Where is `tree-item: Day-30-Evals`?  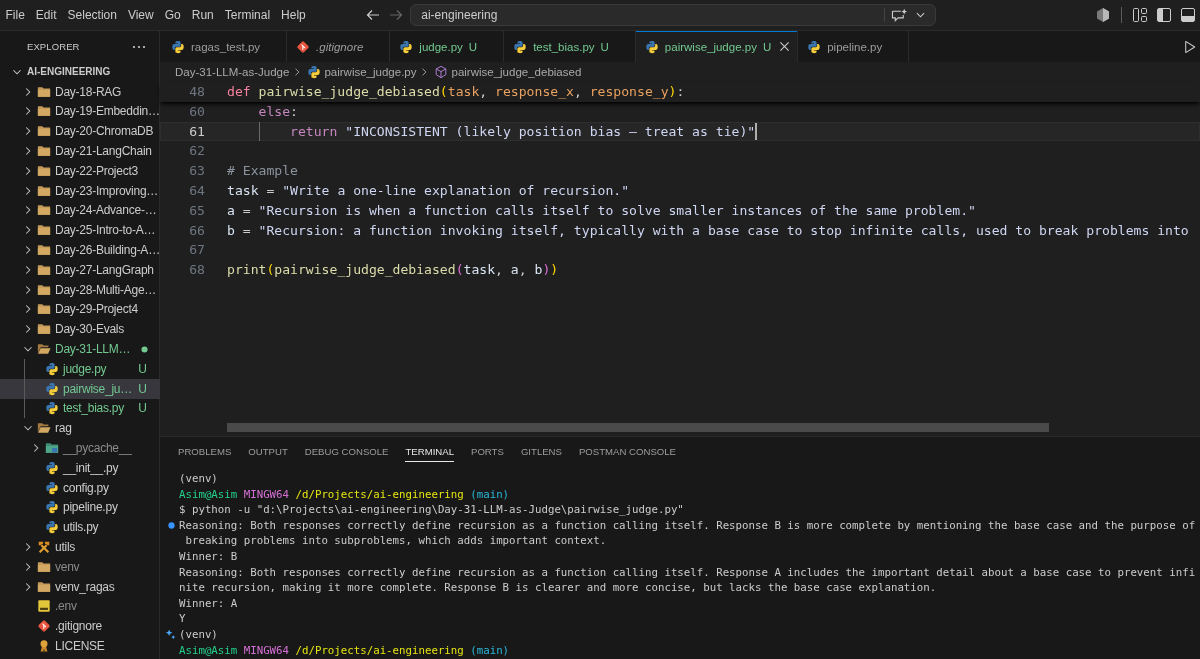
tree-item: Day-30-Evals is located at coordinates (80, 329).